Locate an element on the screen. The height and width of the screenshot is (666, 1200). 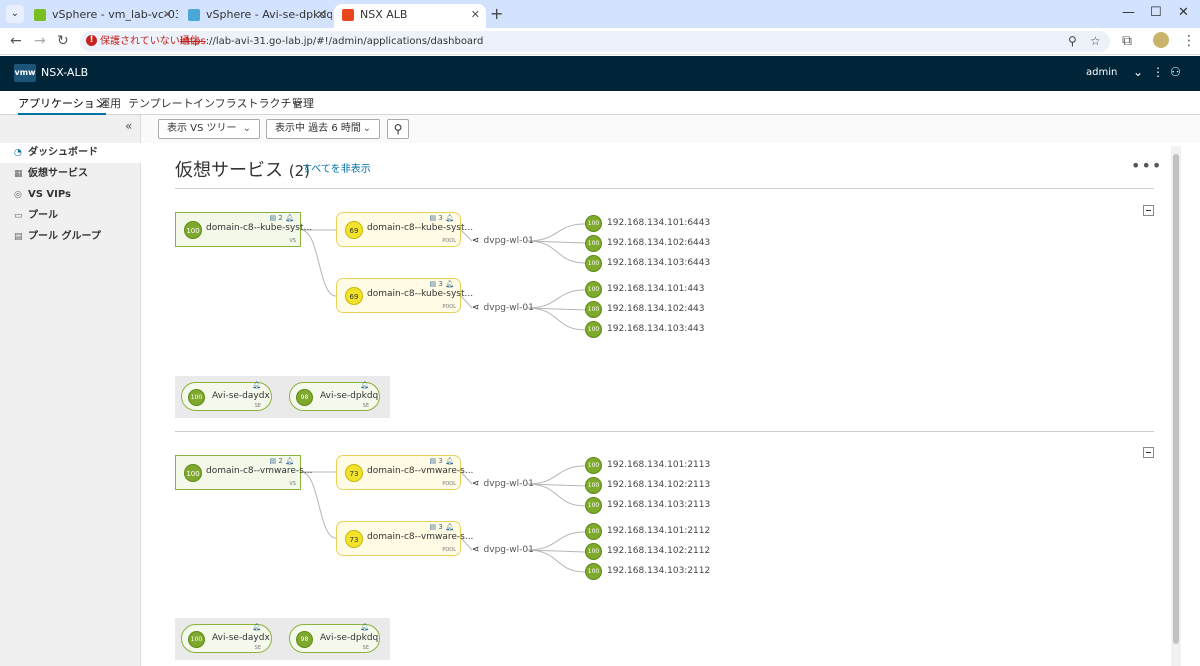
health-score: 69 is located at coordinates (354, 230).